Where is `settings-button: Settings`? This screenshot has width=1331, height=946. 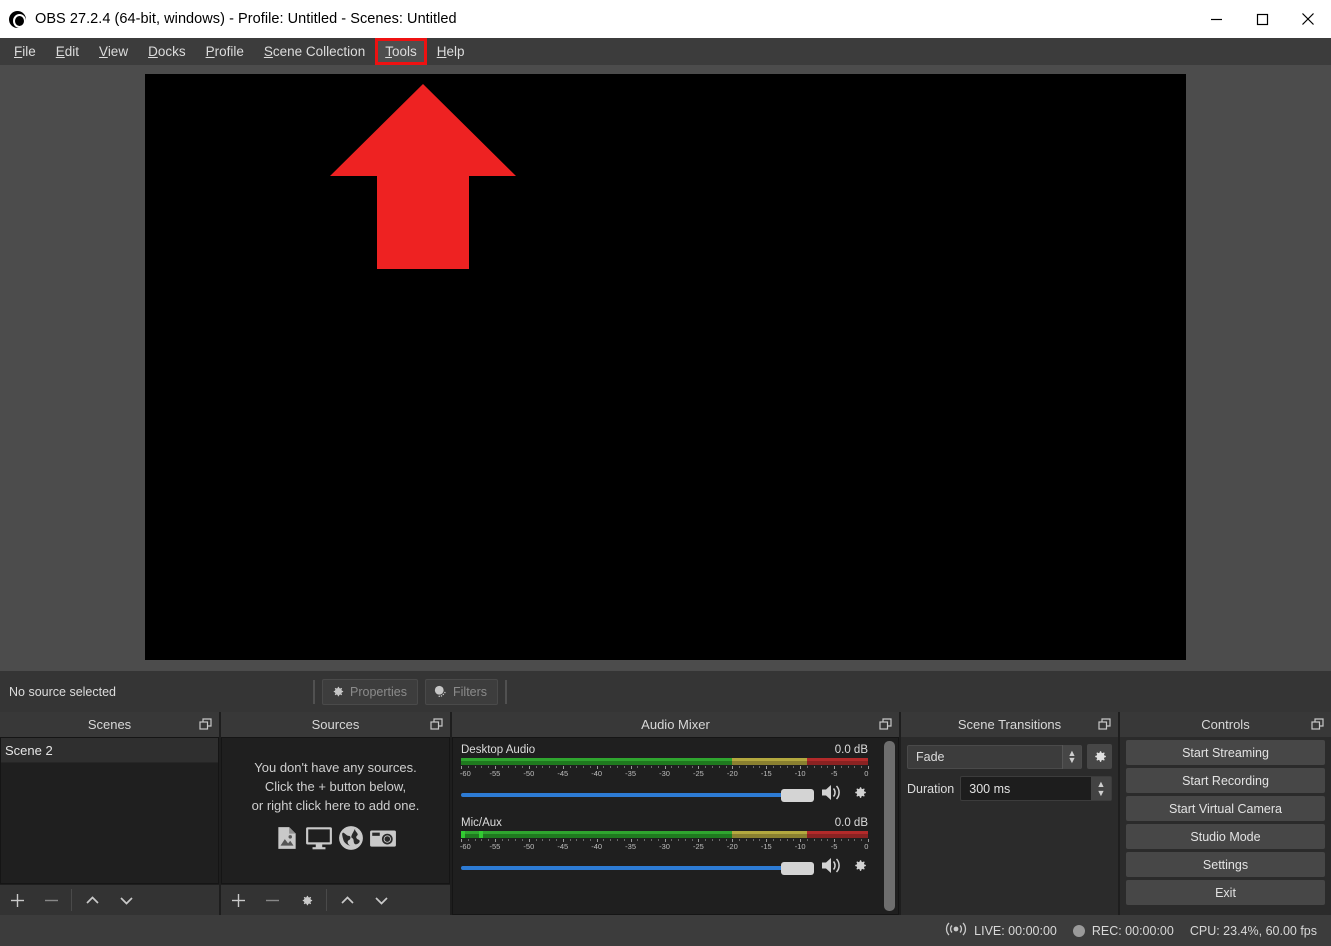
settings-button: Settings is located at coordinates (1225, 864).